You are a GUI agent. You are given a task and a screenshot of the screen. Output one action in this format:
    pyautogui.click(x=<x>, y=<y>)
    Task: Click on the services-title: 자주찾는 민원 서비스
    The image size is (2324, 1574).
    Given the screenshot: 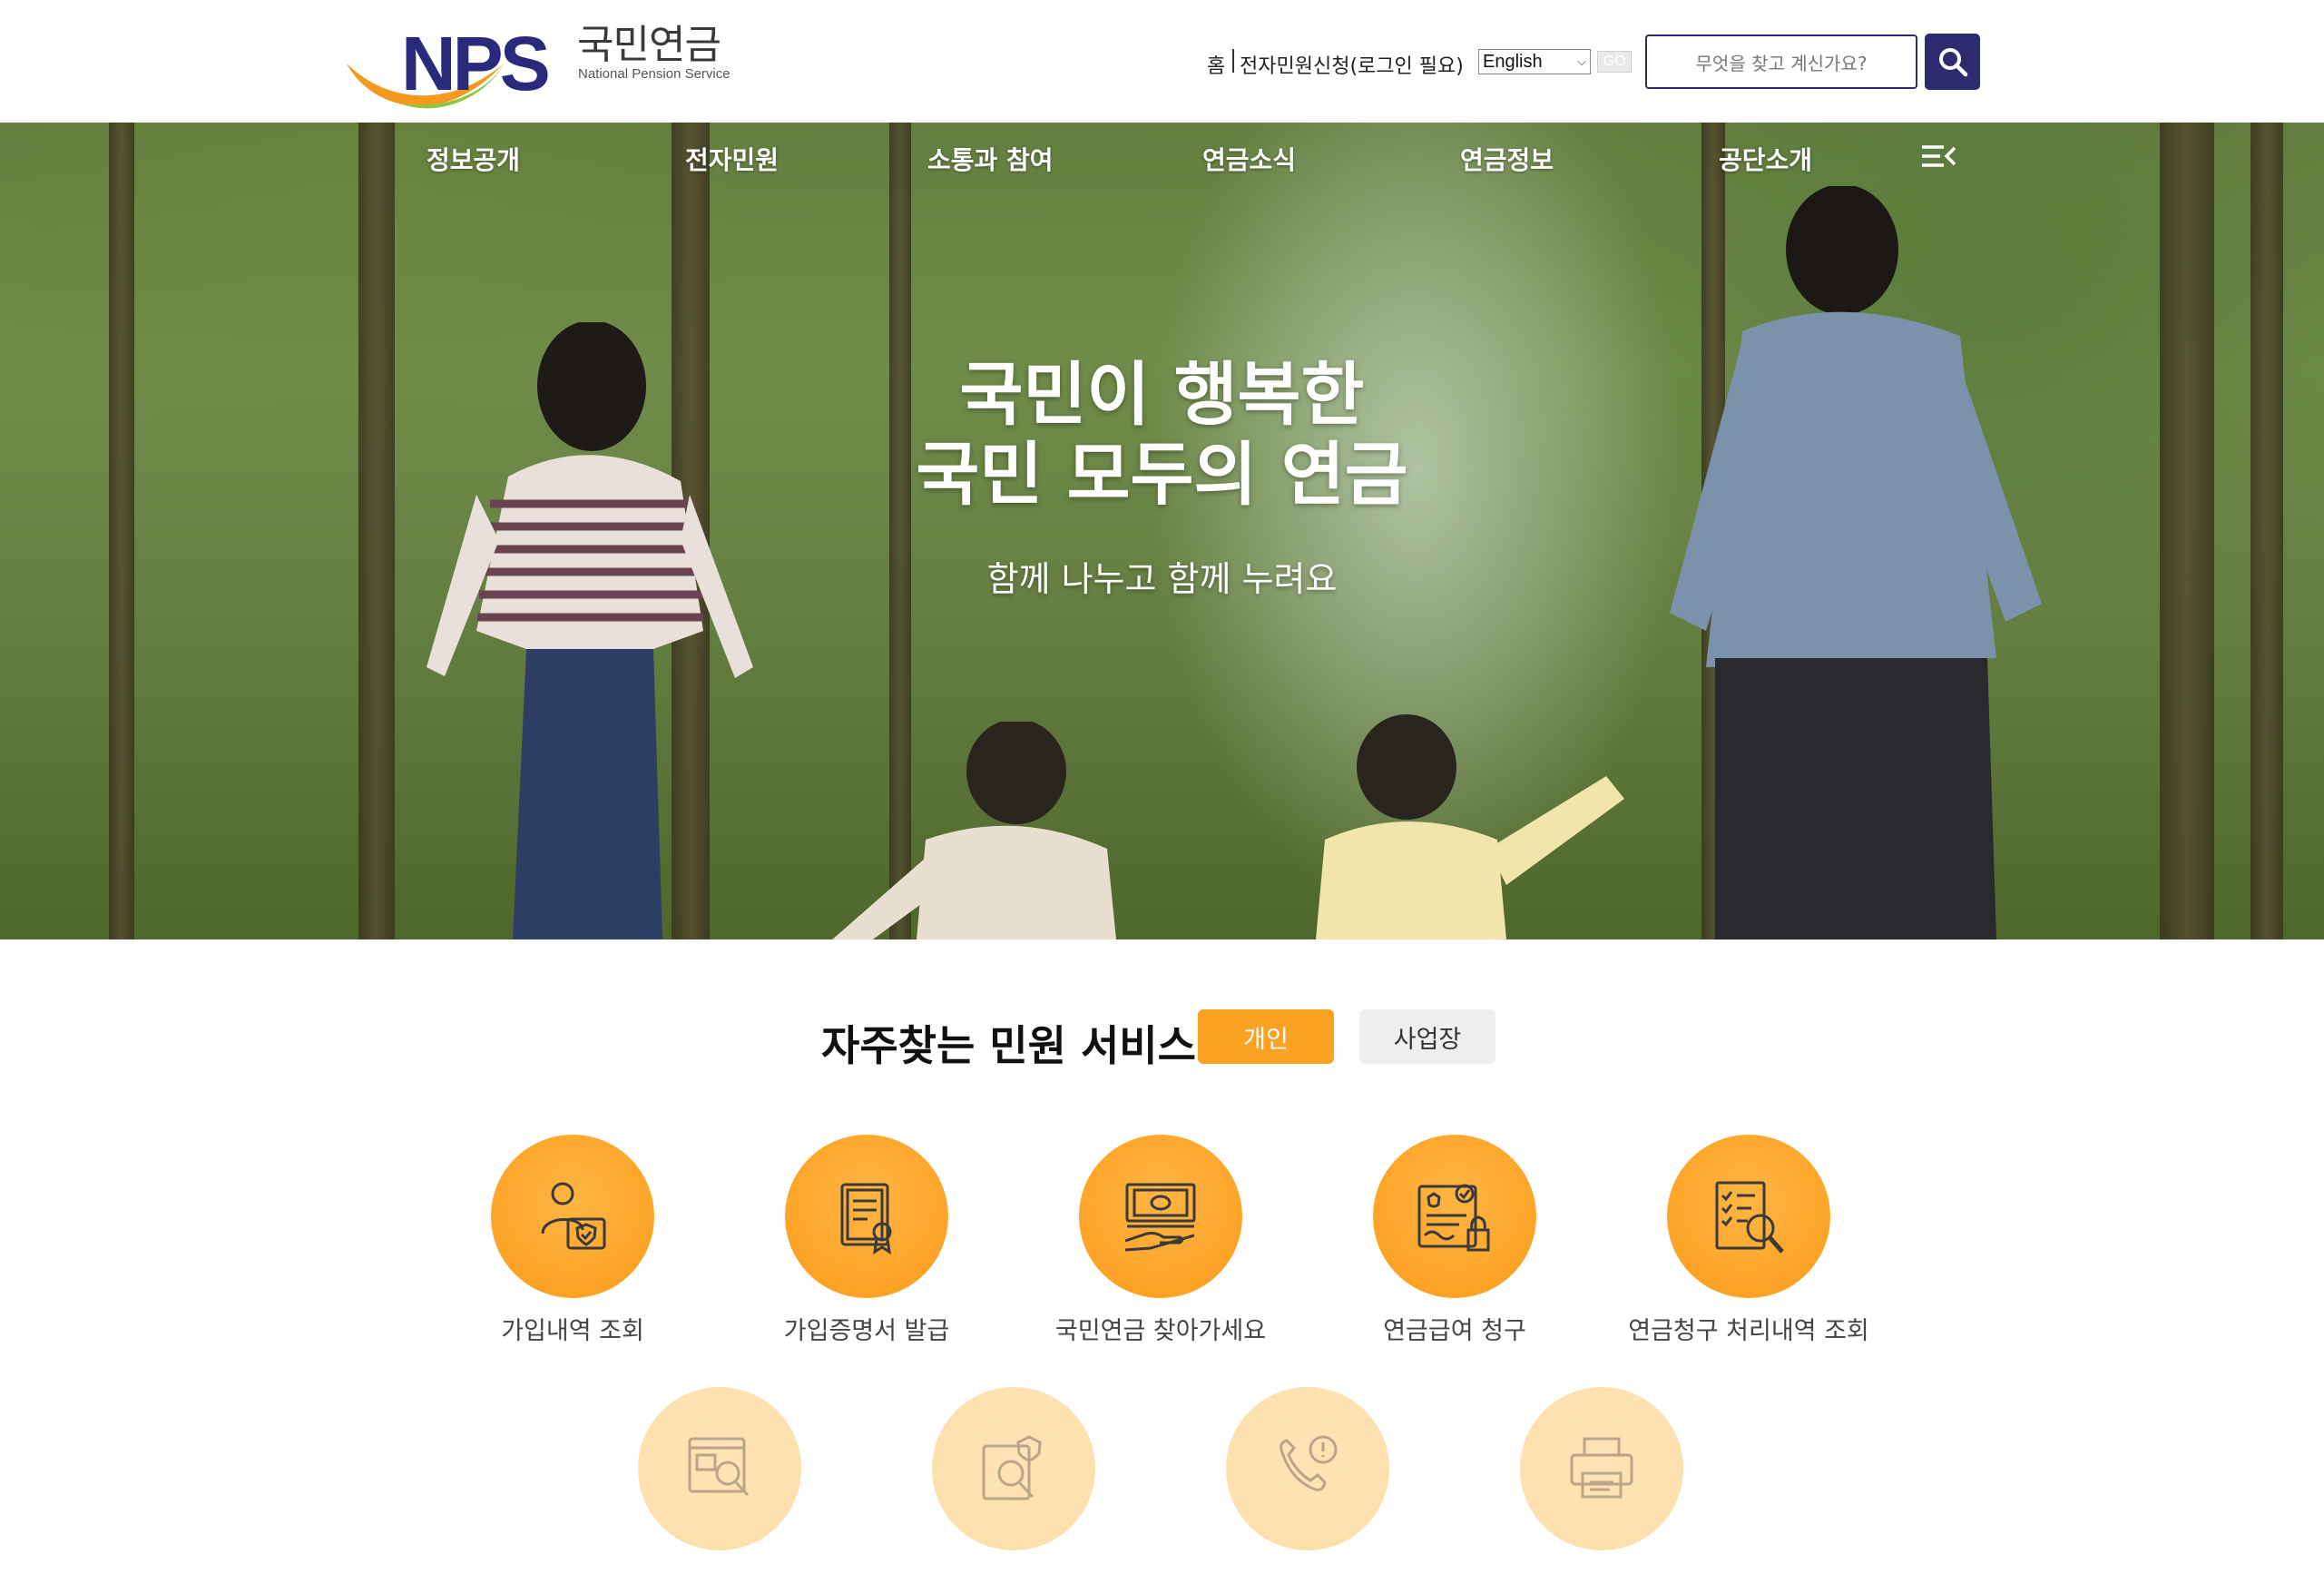 What is the action you would take?
    pyautogui.click(x=1008, y=1045)
    